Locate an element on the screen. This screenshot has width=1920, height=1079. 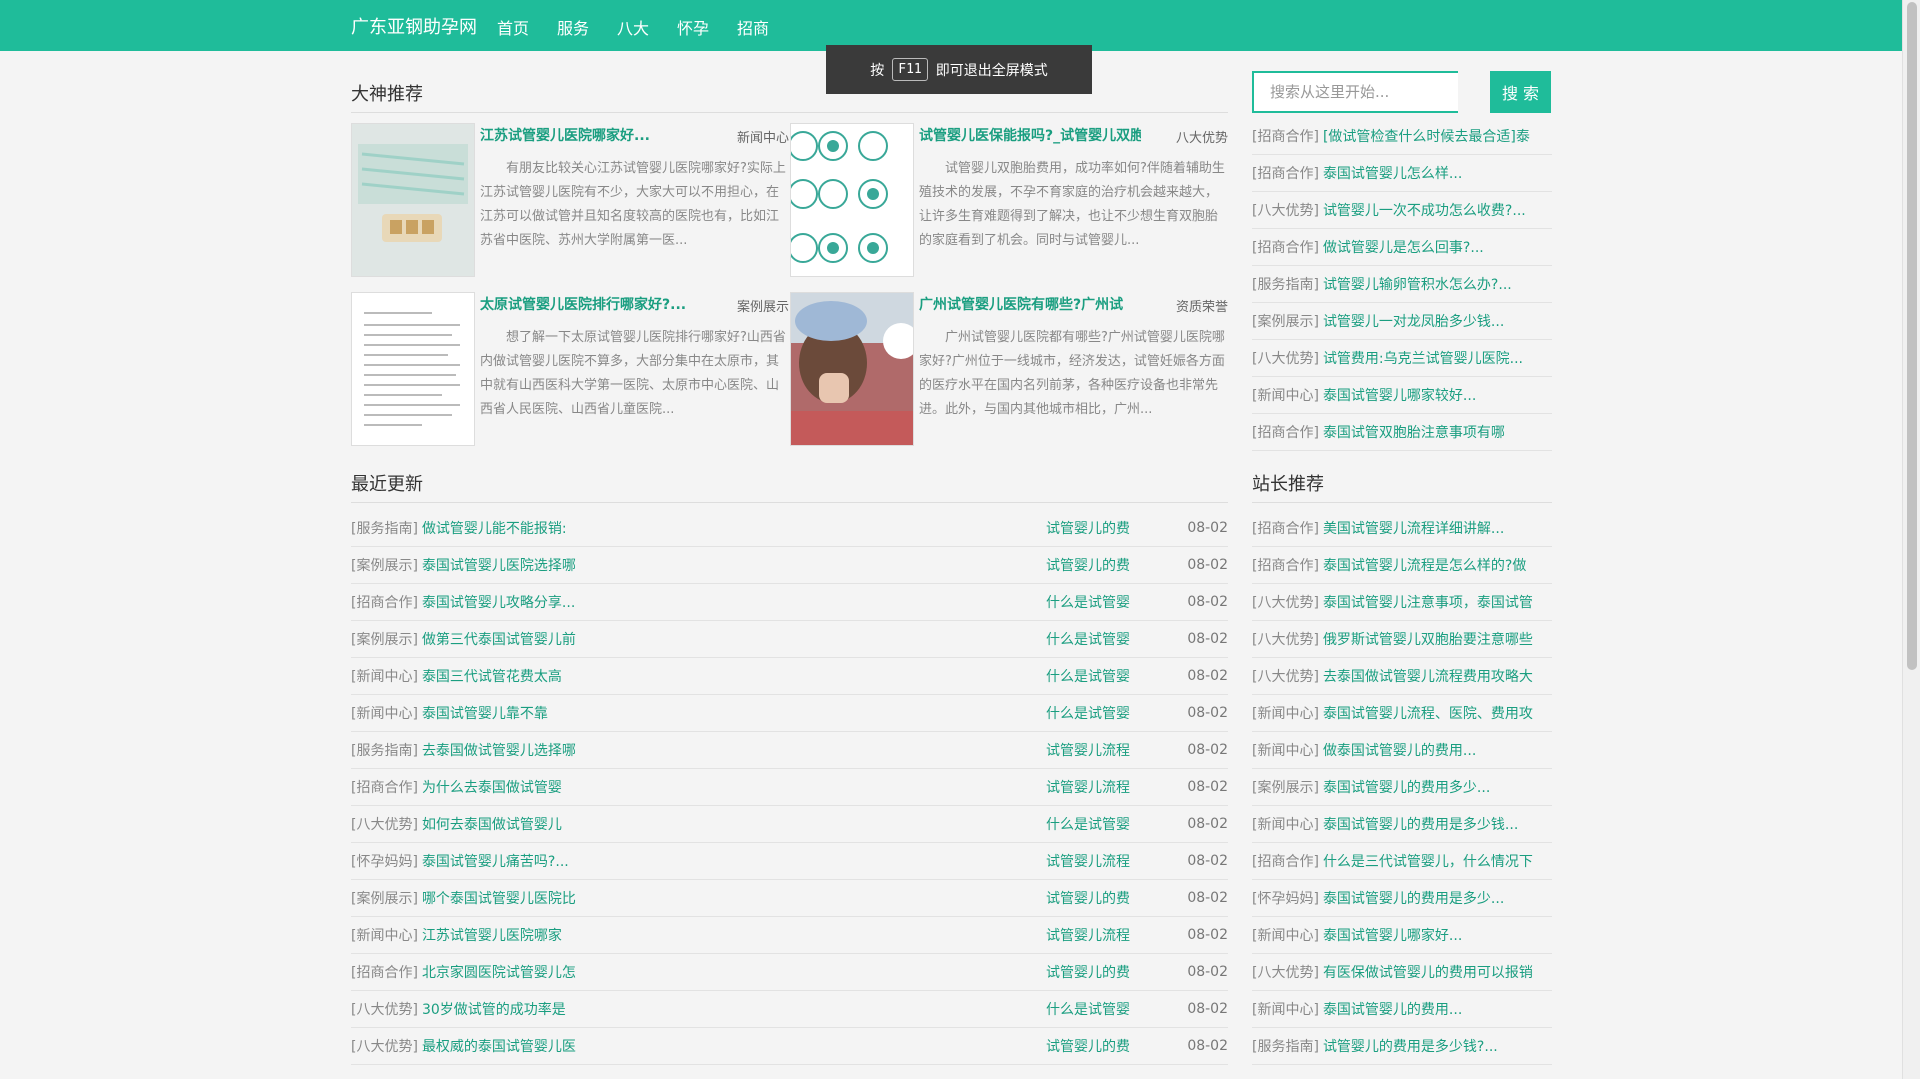
row-title: 最权威的泰国试管婴儿医 is located at coordinates (499, 1046).